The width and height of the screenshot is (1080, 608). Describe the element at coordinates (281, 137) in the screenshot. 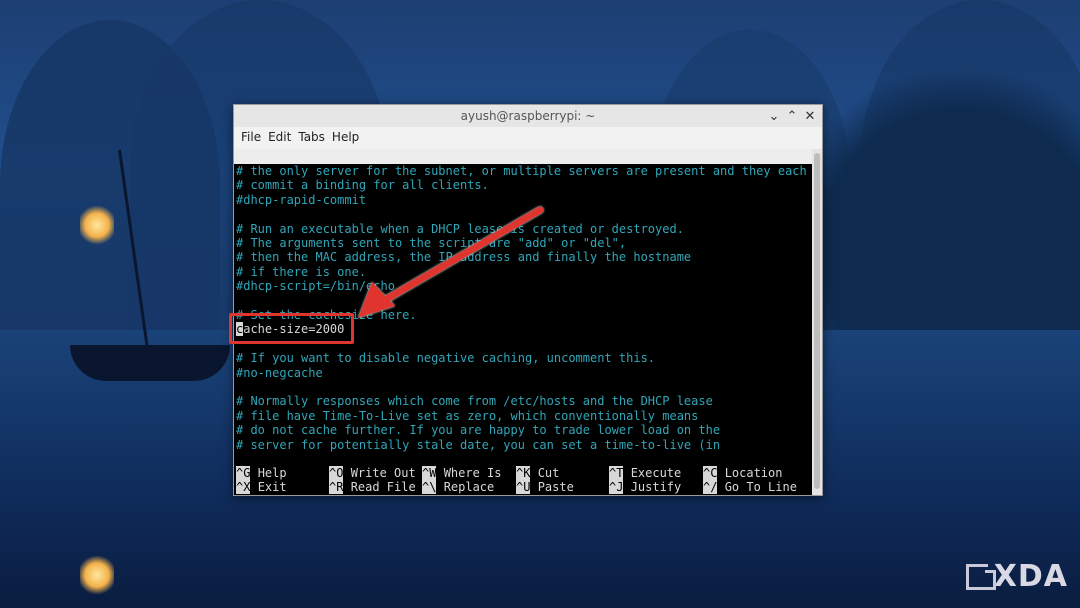

I see `menu-edit: Edit` at that location.